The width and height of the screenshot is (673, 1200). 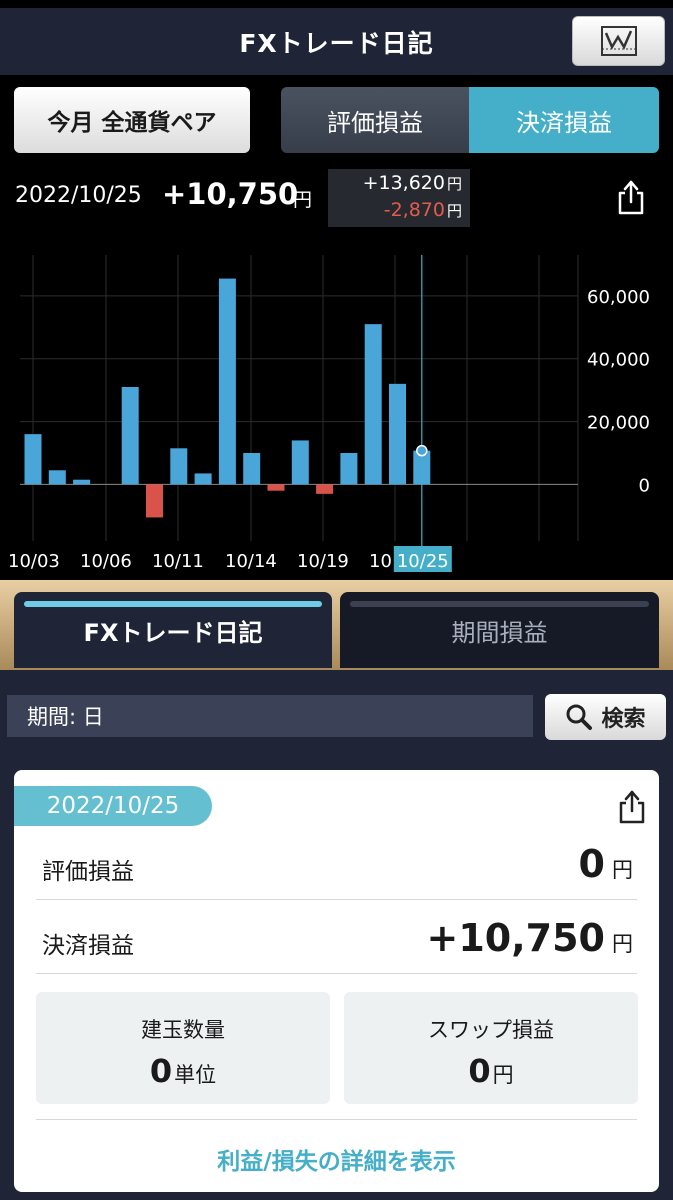 I want to click on selected-point, so click(x=422, y=450).